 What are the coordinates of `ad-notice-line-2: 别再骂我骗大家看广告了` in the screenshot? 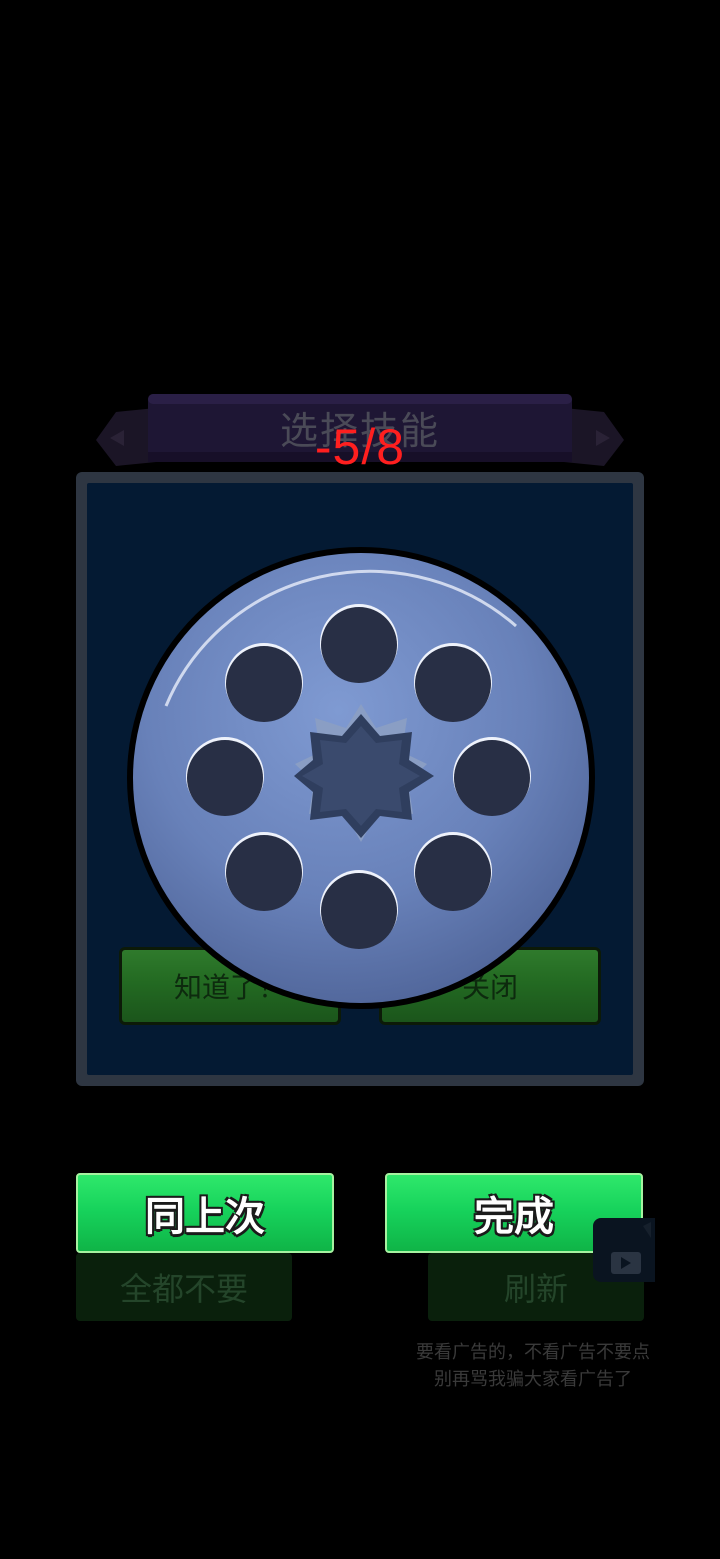 It's located at (533, 1379).